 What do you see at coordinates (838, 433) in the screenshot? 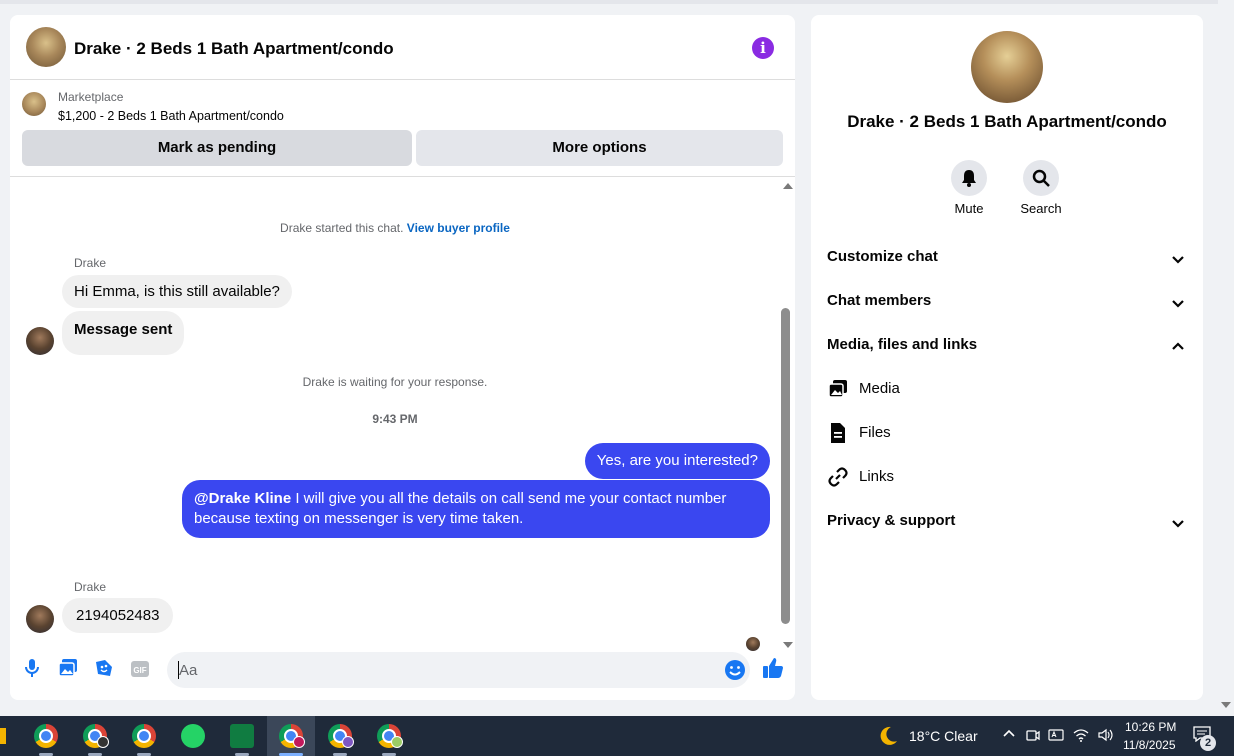
I see `file-icon` at bounding box center [838, 433].